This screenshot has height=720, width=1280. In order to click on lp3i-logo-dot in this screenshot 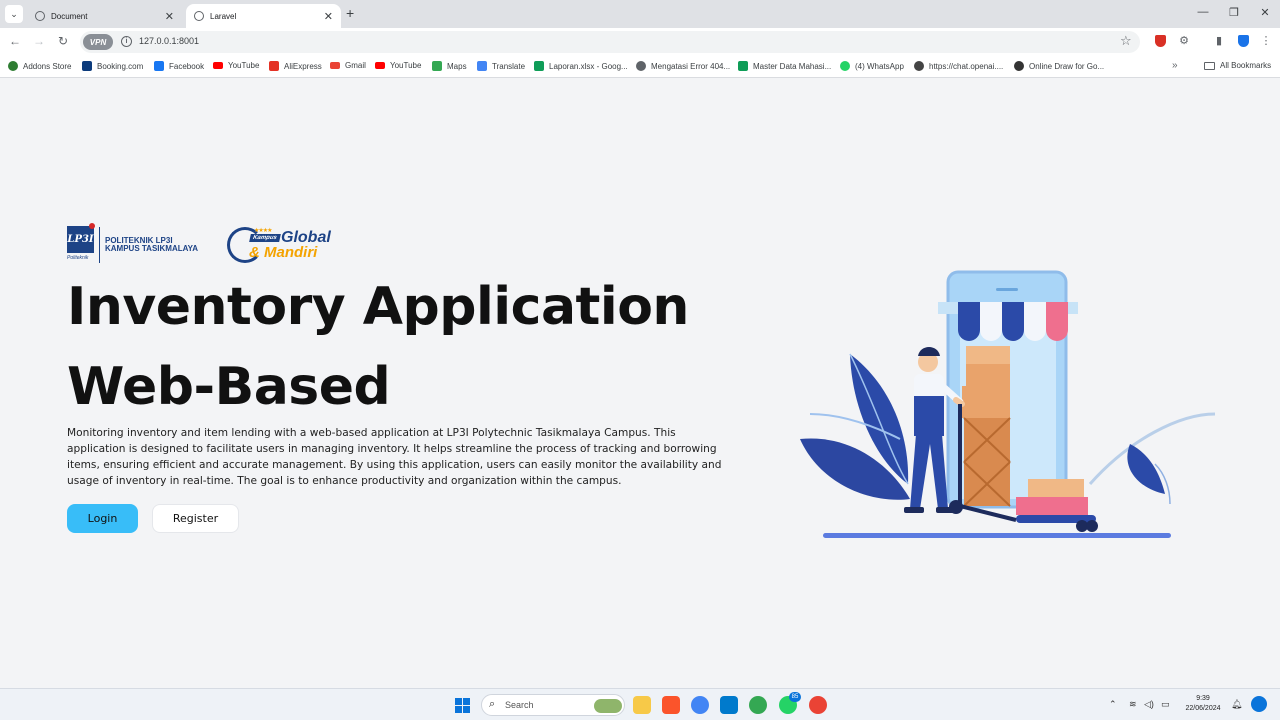, I will do `click(92, 226)`.